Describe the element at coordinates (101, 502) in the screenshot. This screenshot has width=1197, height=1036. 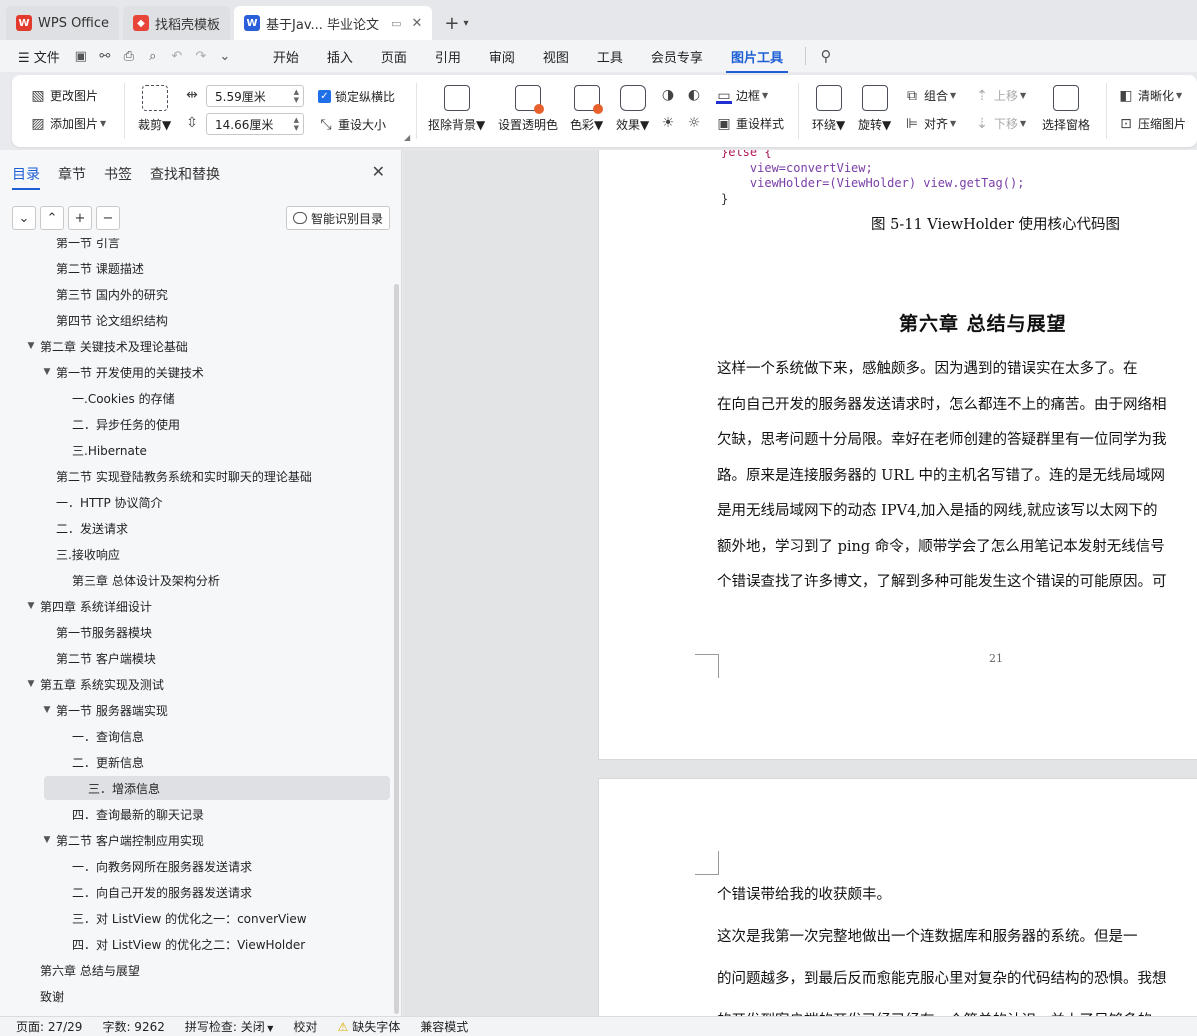
I see `toc-item: 一．HTTP 协议简介` at that location.